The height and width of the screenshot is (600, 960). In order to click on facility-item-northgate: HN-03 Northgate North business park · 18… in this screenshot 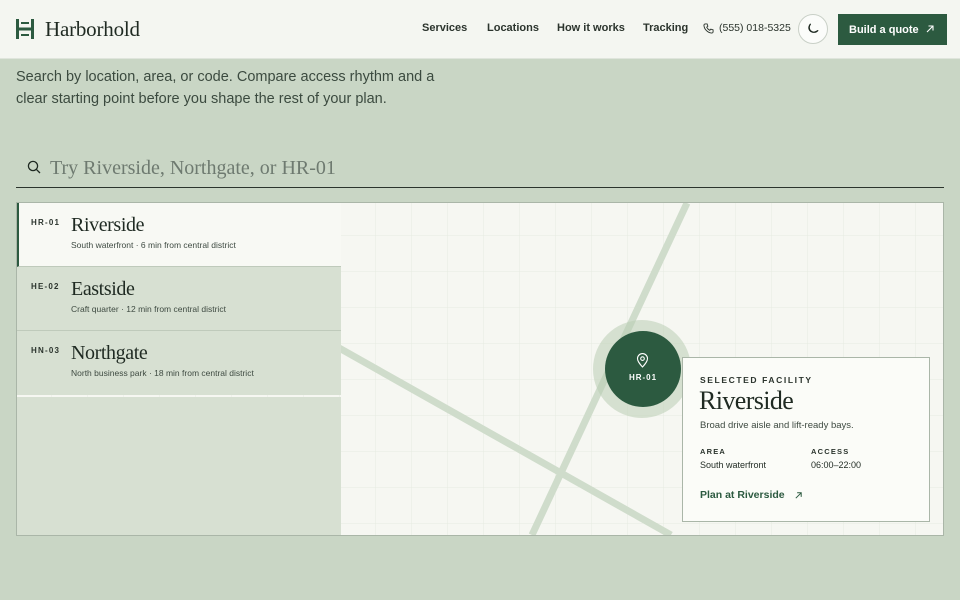, I will do `click(179, 363)`.